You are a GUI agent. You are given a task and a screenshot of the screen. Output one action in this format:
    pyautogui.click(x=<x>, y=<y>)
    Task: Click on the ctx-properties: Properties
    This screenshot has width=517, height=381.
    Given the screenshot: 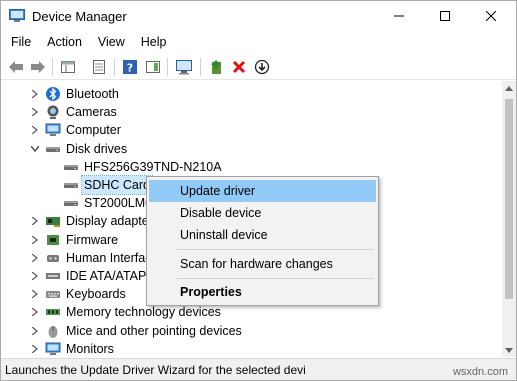 What is the action you would take?
    pyautogui.click(x=262, y=292)
    